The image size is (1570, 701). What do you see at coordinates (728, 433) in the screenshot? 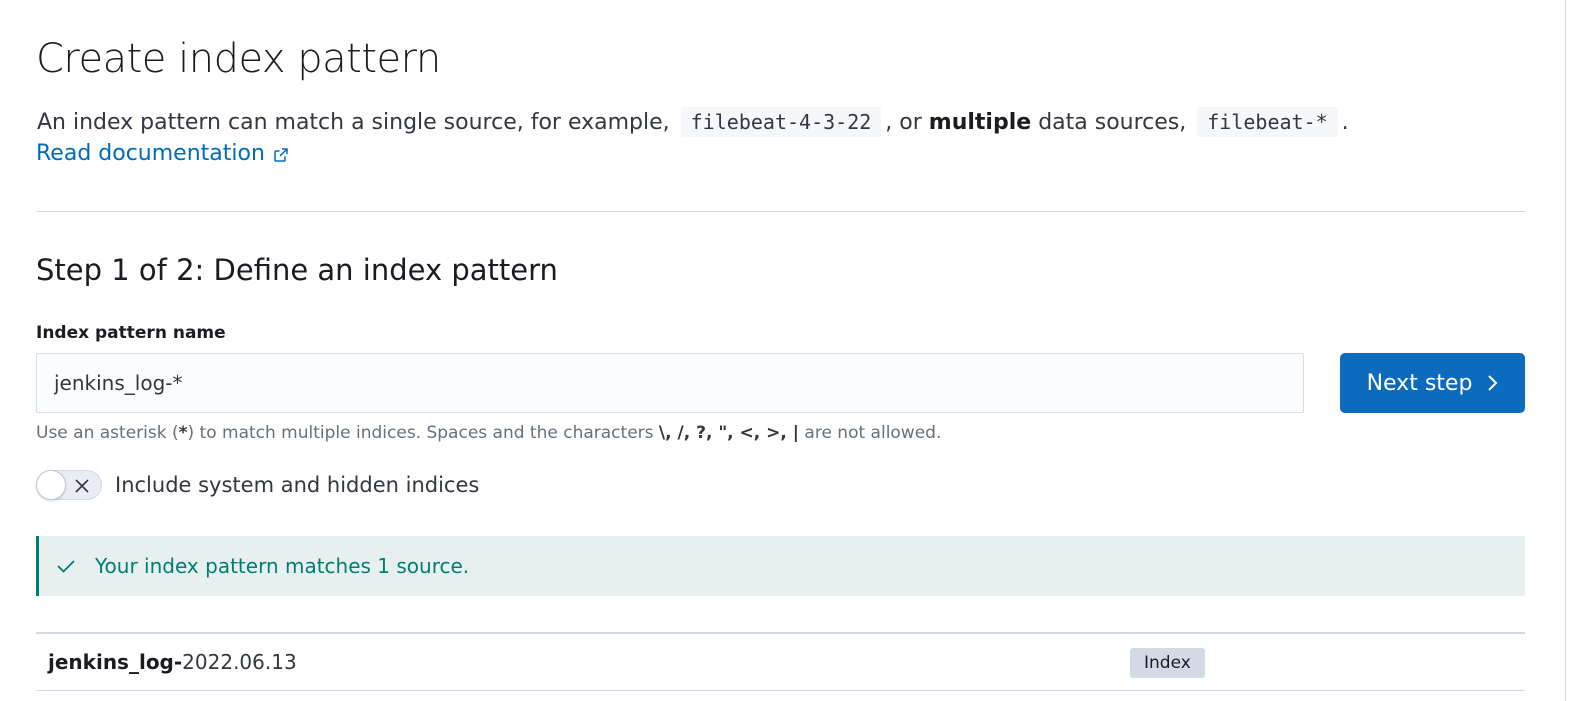
I see `disallowed-characters: \, /, ?, ", <, >, |` at bounding box center [728, 433].